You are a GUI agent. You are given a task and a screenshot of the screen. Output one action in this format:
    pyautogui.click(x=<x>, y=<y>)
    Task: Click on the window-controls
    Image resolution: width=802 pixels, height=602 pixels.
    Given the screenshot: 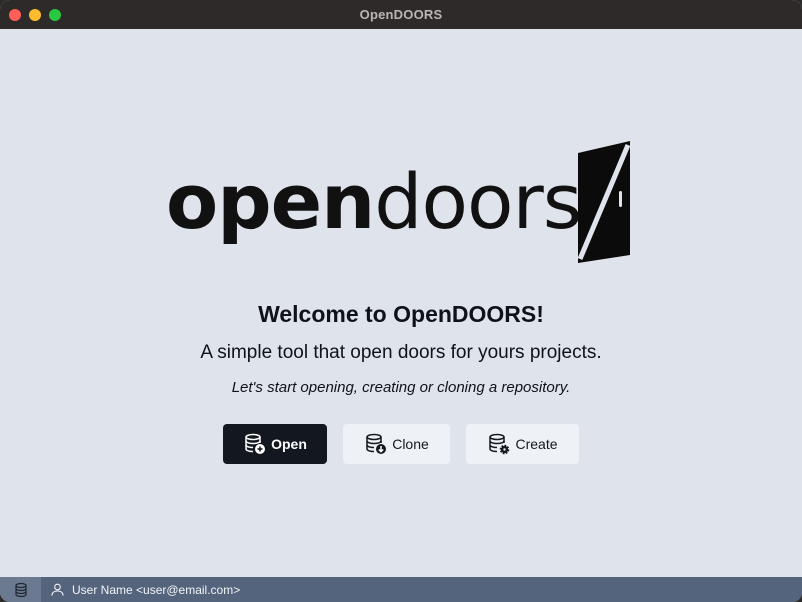 What is the action you would take?
    pyautogui.click(x=35, y=15)
    